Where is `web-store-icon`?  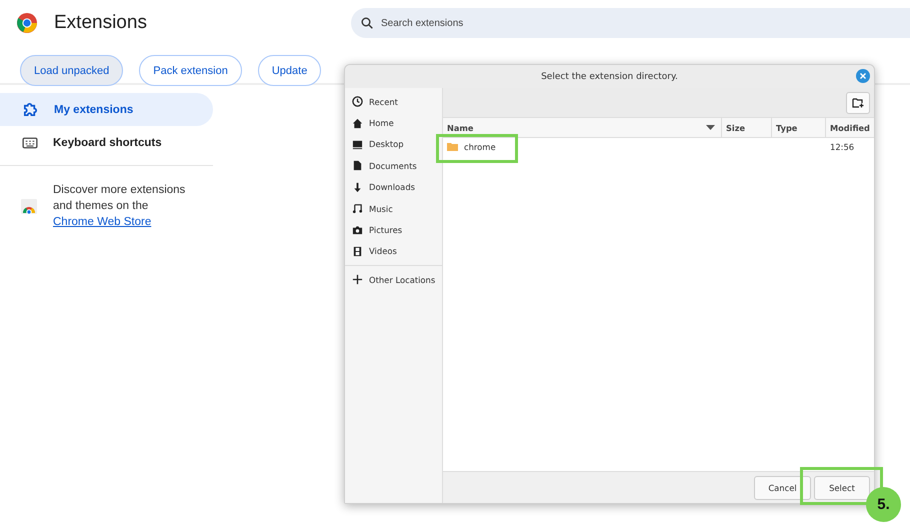
web-store-icon is located at coordinates (29, 206).